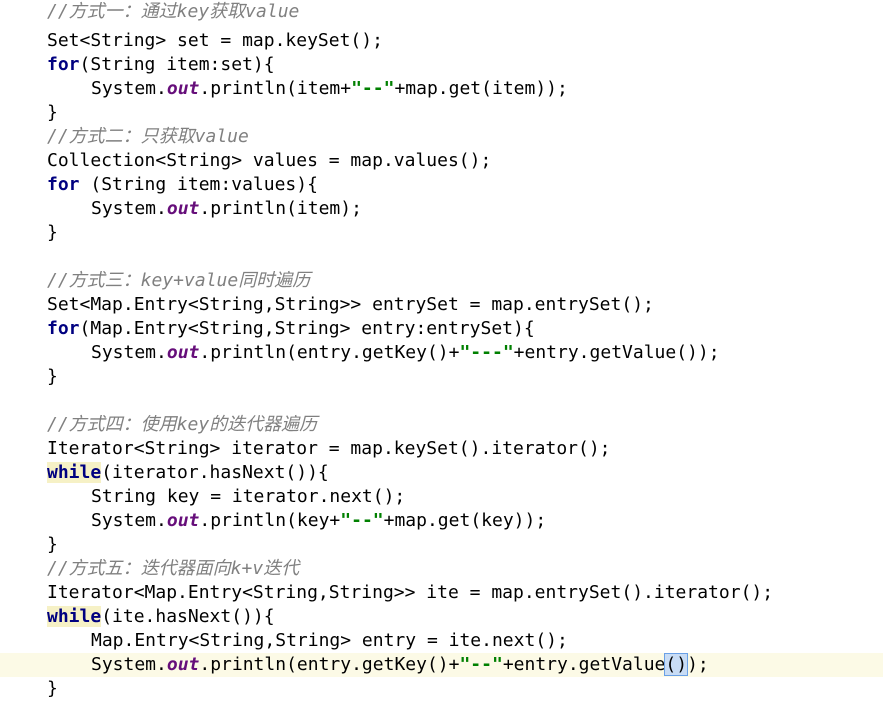 The width and height of the screenshot is (883, 701). Describe the element at coordinates (441, 281) in the screenshot. I see `code-line: //方式三：key+value同时遍历` at that location.